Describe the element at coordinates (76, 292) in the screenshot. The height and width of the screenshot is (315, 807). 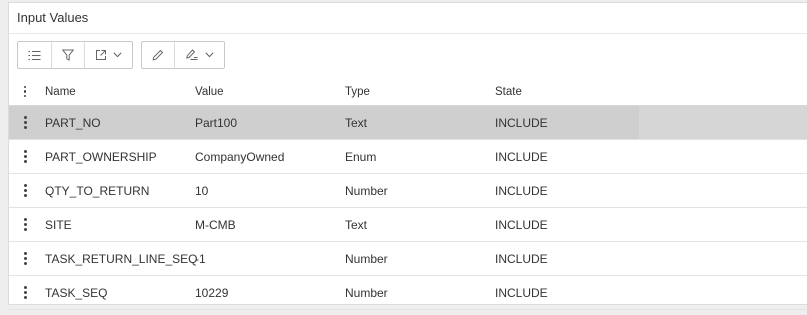
I see `cell-name: TASK_SEQ` at that location.